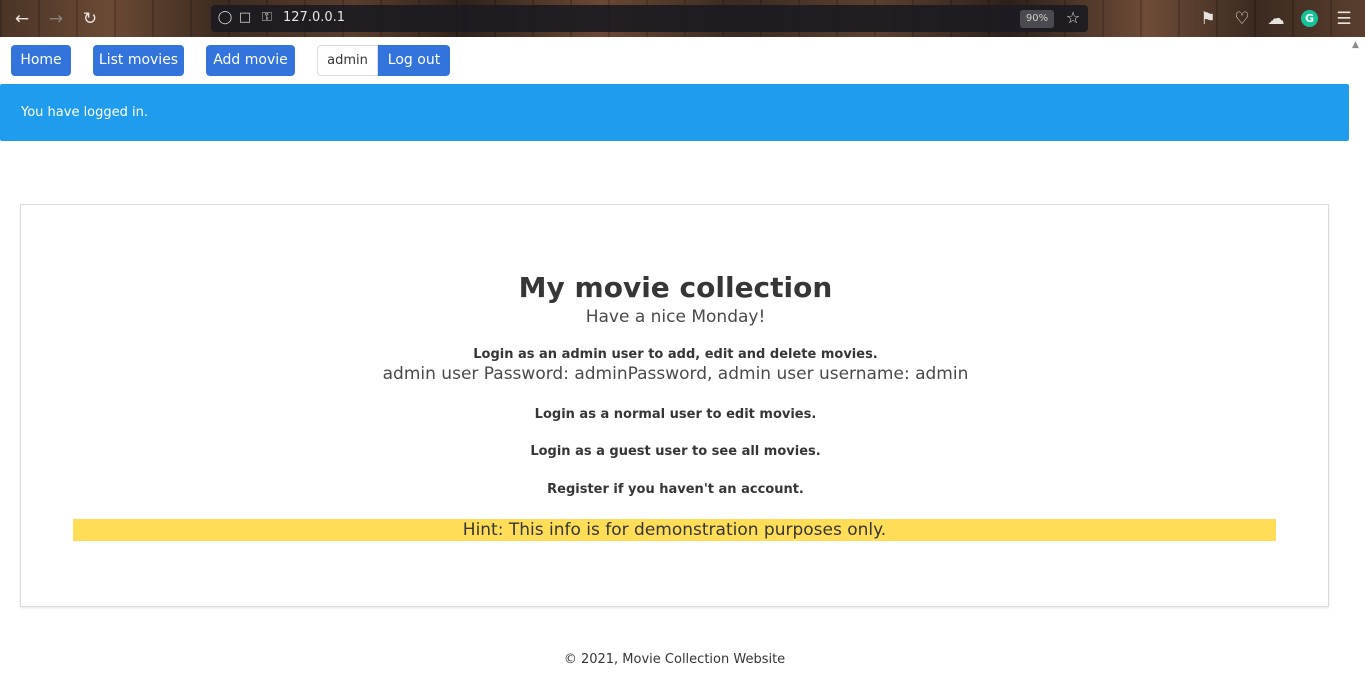 This screenshot has width=1365, height=684. I want to click on zoom-level-badge: 90%, so click(1037, 19).